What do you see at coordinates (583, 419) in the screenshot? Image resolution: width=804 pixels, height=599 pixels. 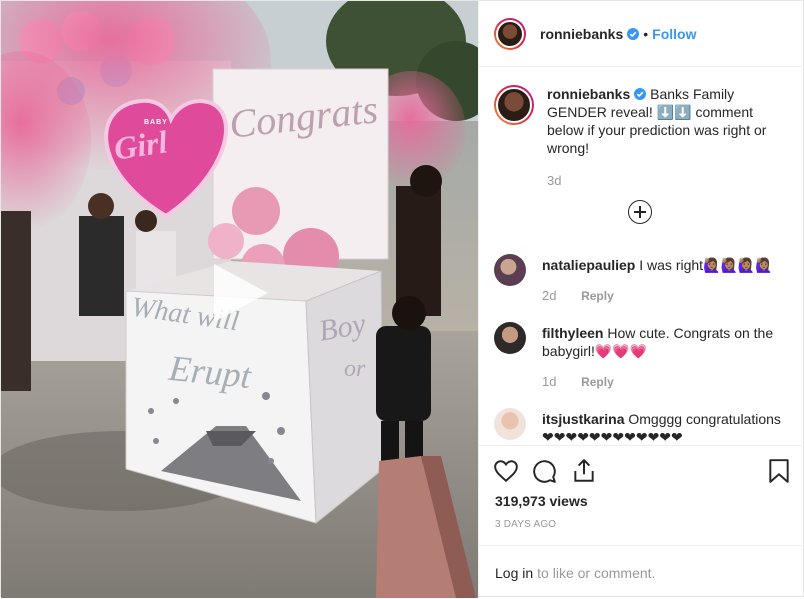 I see `comment-username: itsjustkarina` at bounding box center [583, 419].